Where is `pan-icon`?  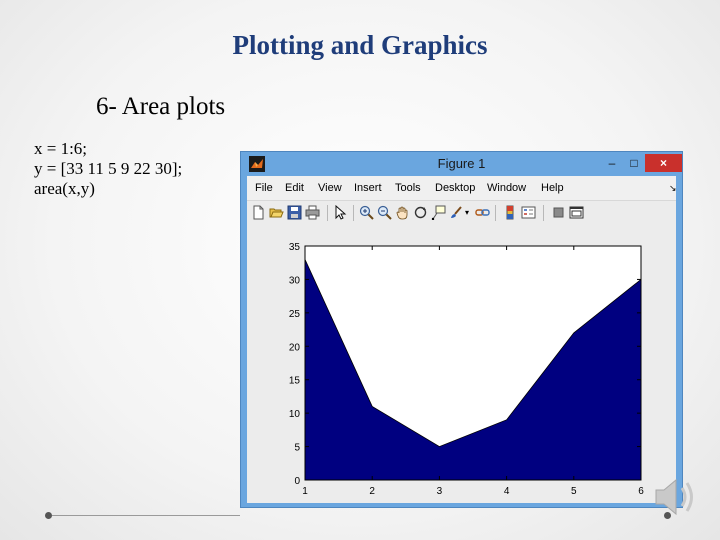
pan-icon is located at coordinates (402, 212).